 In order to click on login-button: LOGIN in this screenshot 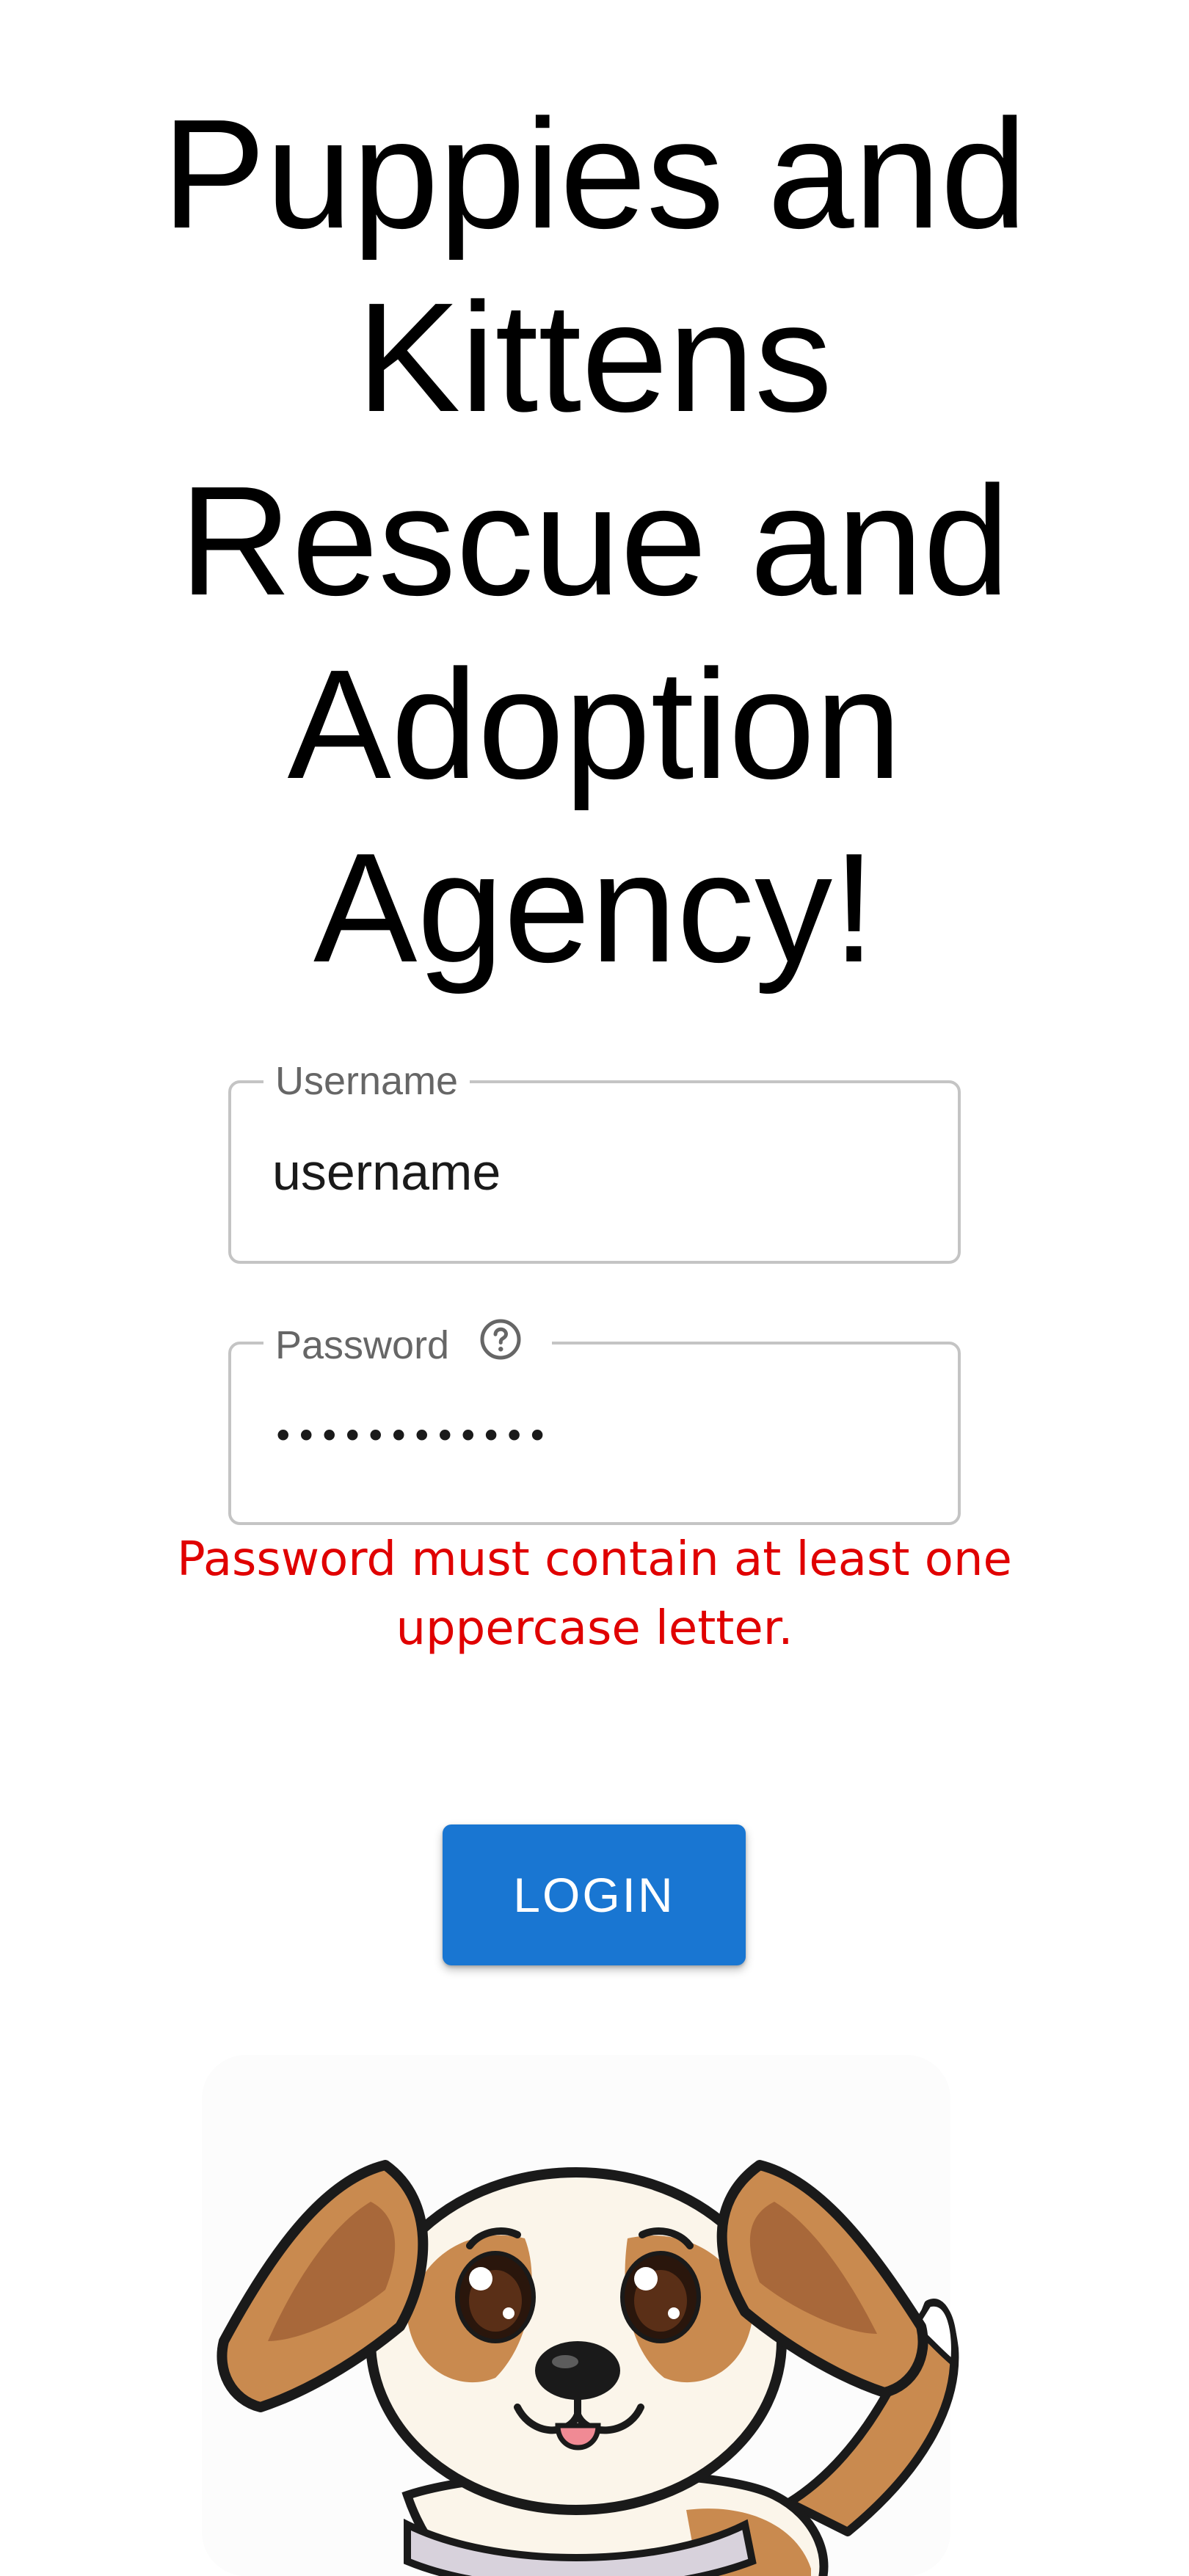, I will do `click(594, 1894)`.